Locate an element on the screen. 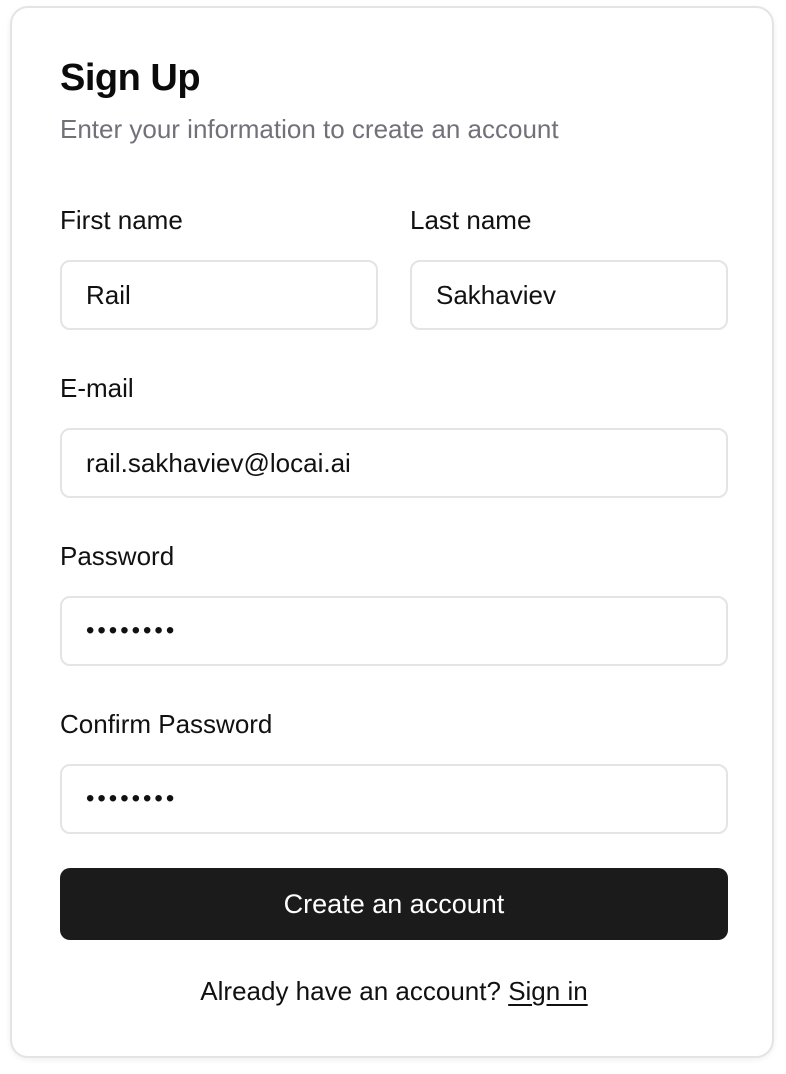 The width and height of the screenshot is (786, 1074). create-account-button: Create an account is located at coordinates (394, 904).